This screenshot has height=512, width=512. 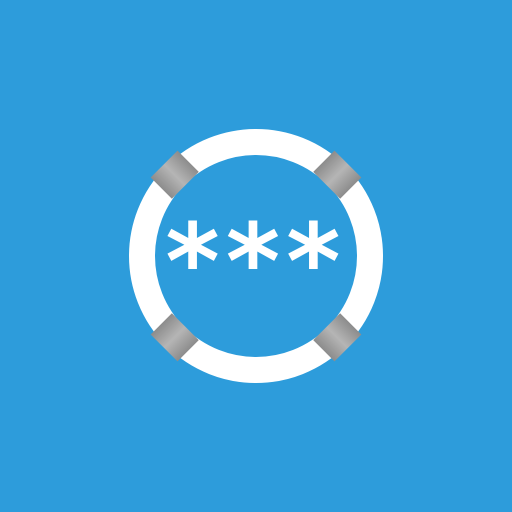 What do you see at coordinates (255, 262) in the screenshot?
I see `password-mask-text: ***` at bounding box center [255, 262].